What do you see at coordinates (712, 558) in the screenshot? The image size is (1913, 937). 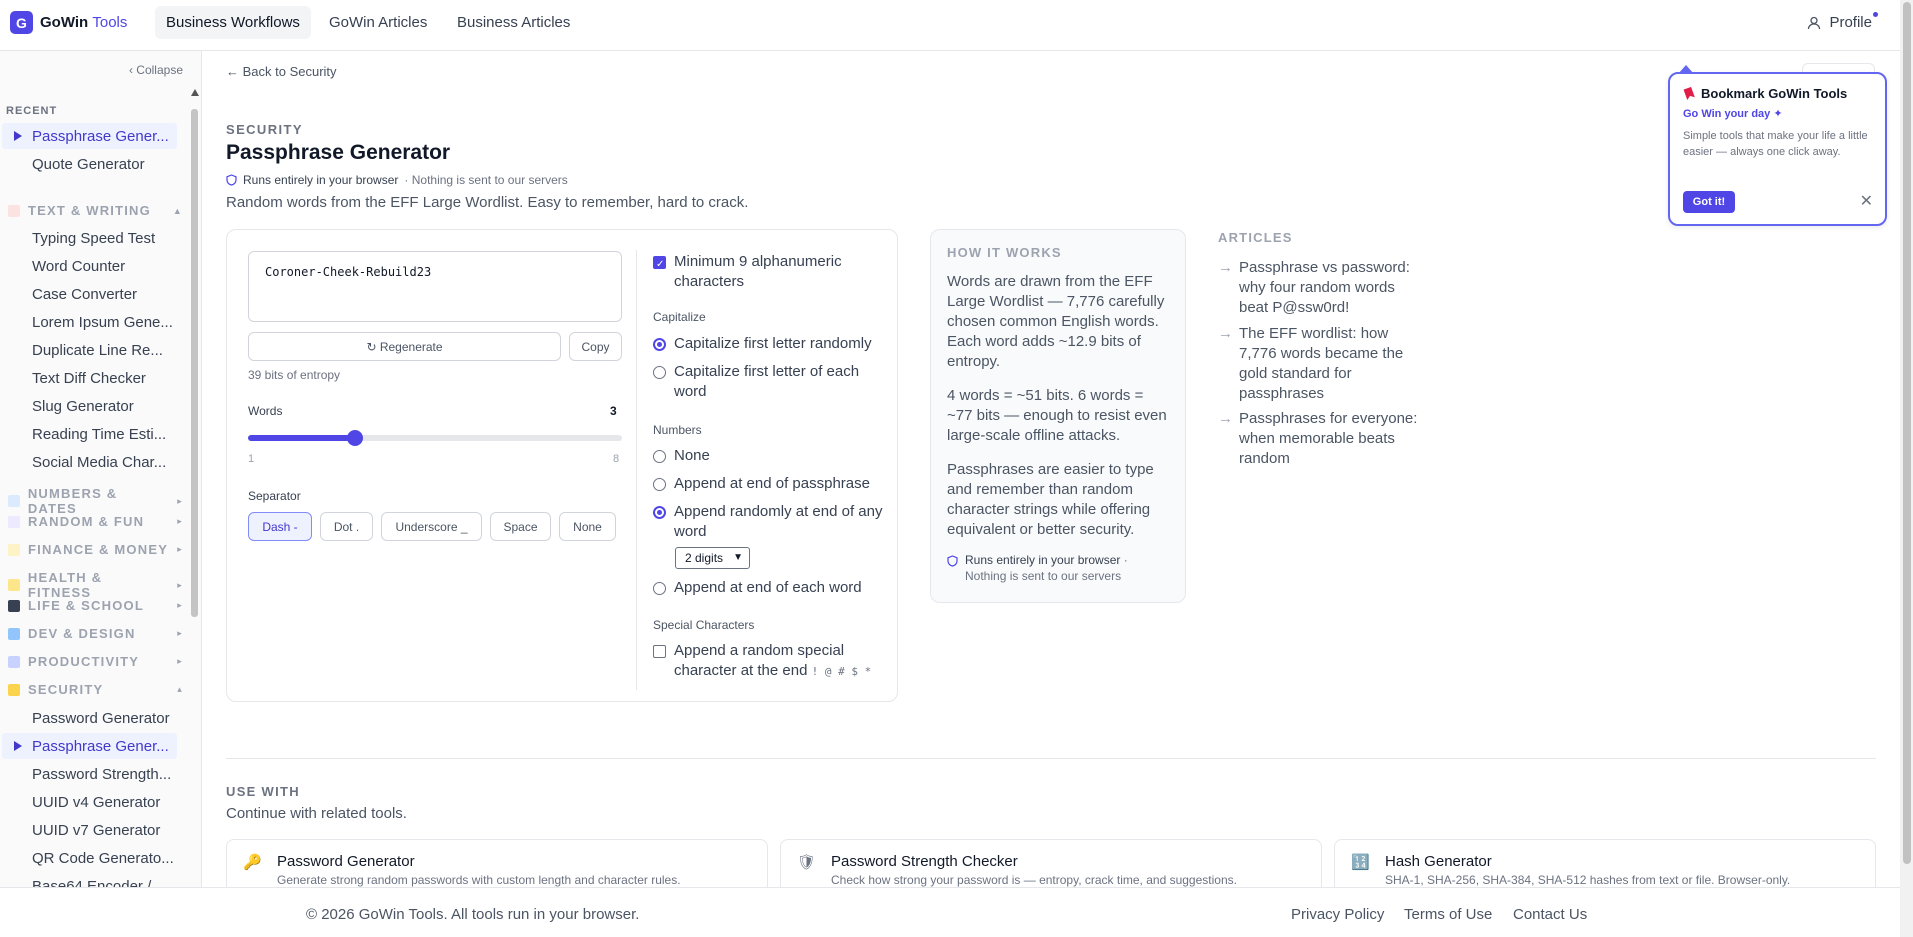 I see `digits-select: 2 digits ▼` at bounding box center [712, 558].